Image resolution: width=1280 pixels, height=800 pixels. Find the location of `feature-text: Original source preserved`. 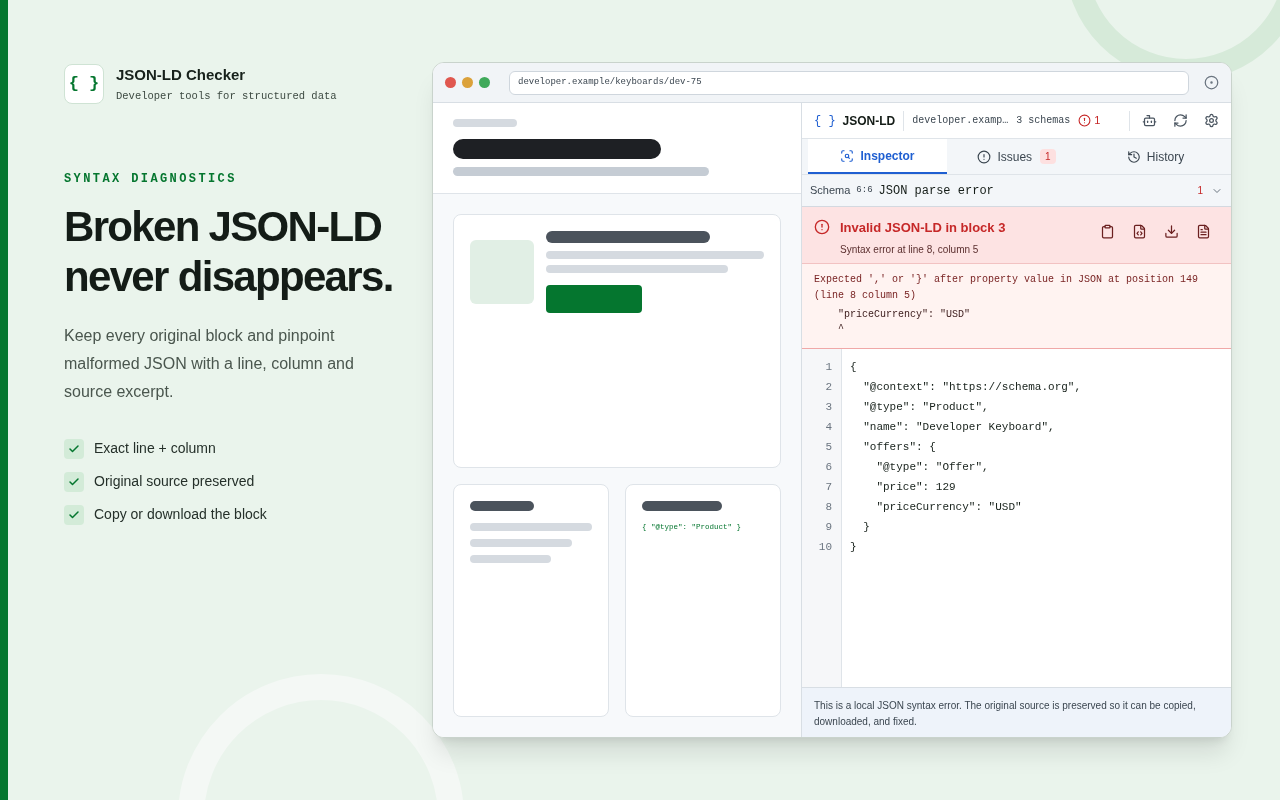

feature-text: Original source preserved is located at coordinates (174, 482).